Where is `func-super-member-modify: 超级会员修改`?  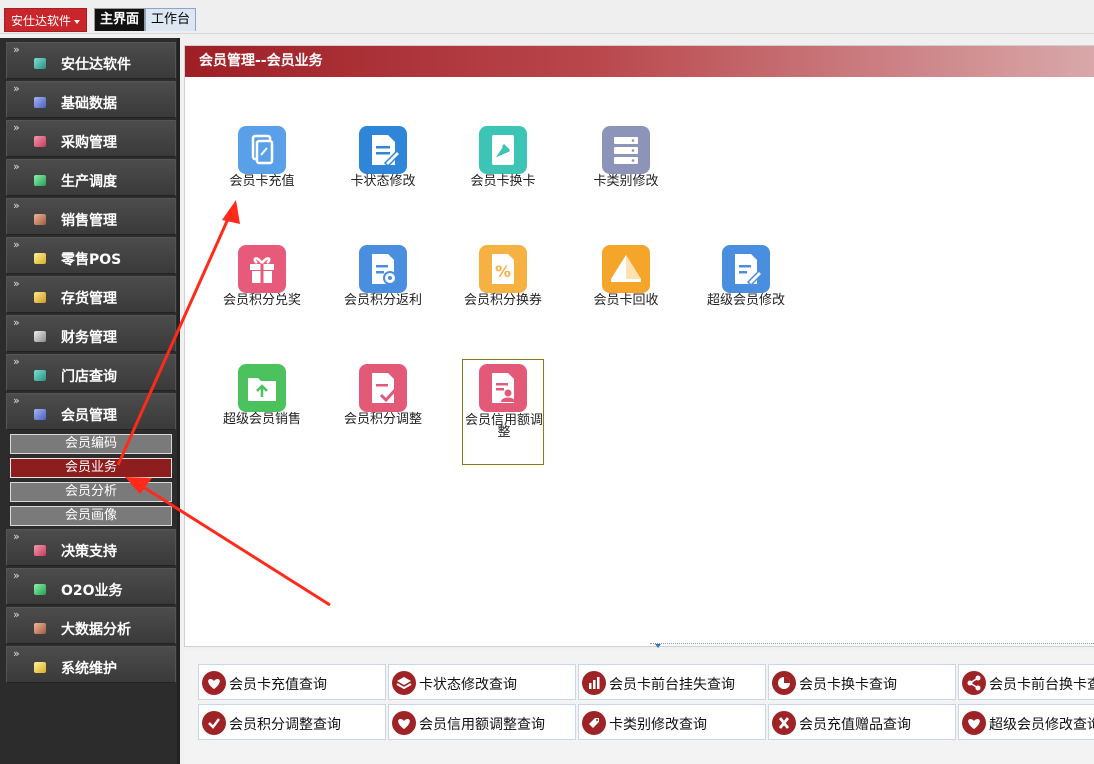 func-super-member-modify: 超级会员修改 is located at coordinates (746, 297).